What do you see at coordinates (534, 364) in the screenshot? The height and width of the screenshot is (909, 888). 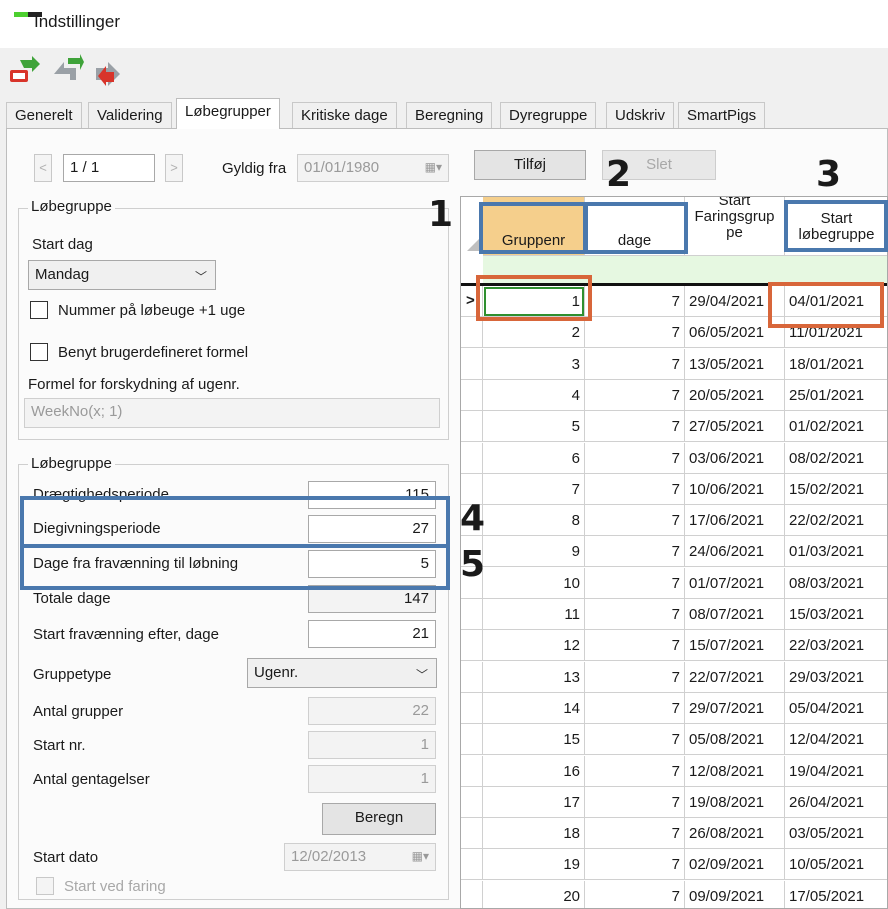 I see `grid-cell: 3` at bounding box center [534, 364].